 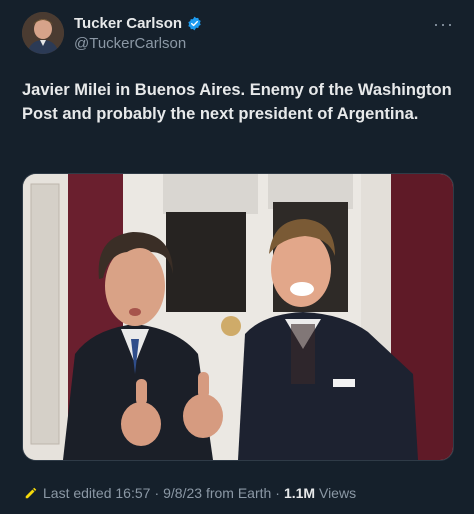 I want to click on more-options-icon: ···, so click(x=443, y=24).